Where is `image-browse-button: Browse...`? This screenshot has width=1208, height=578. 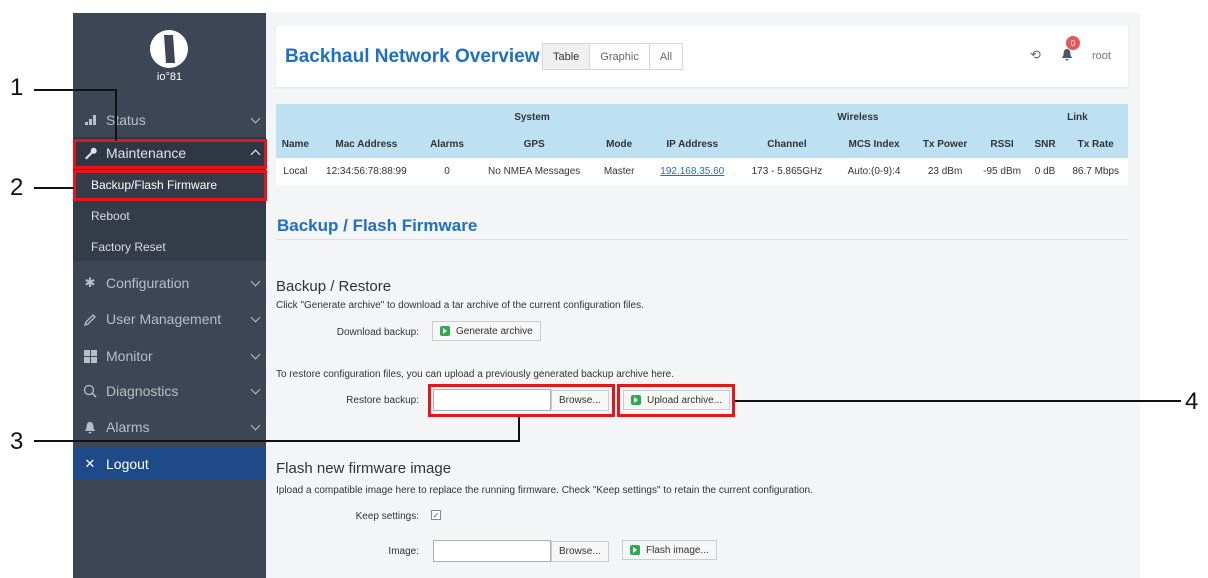 image-browse-button: Browse... is located at coordinates (580, 551).